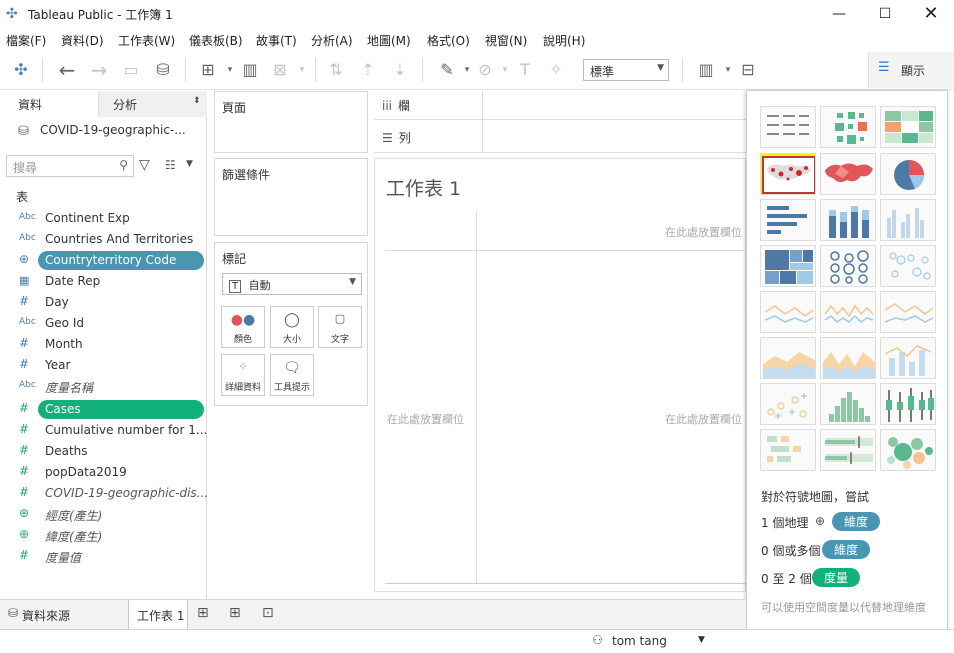  Describe the element at coordinates (57, 302) in the screenshot. I see `field-name: Day` at that location.